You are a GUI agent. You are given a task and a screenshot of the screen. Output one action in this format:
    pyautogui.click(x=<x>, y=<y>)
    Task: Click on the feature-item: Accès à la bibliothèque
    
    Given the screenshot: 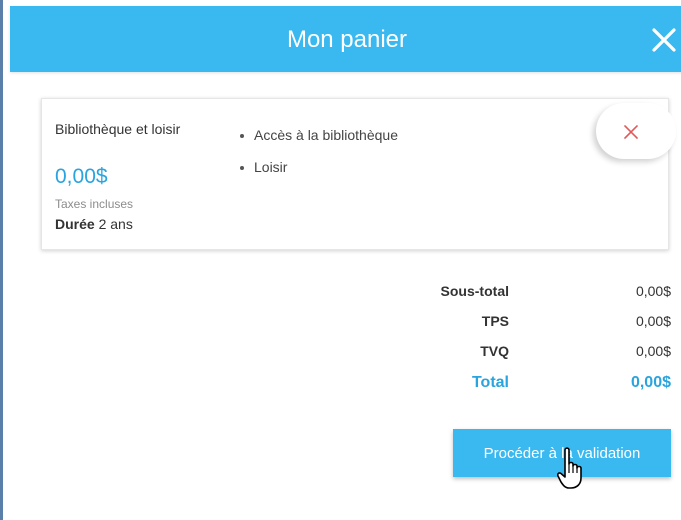 What is the action you would take?
    pyautogui.click(x=318, y=143)
    